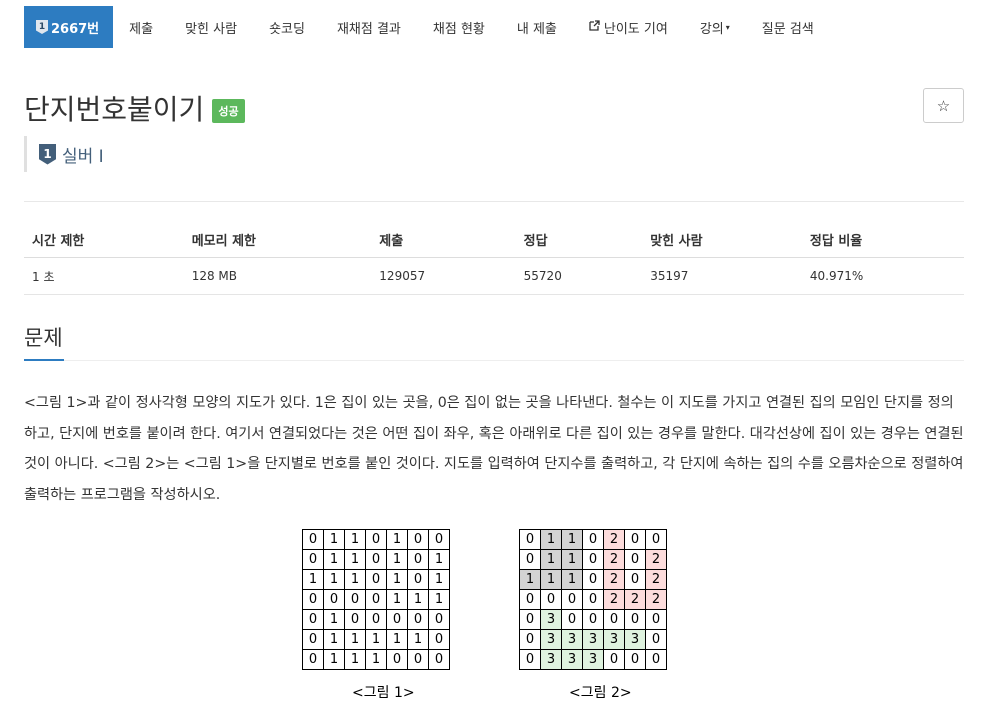 The width and height of the screenshot is (995, 721). I want to click on header-memory-limit: 메모리 제한, so click(277, 239).